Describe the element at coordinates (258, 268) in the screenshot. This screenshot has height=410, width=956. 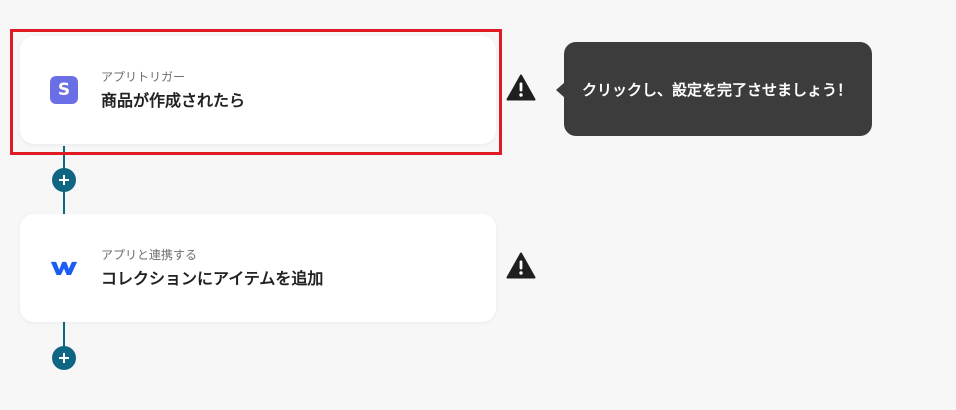
I see `step-card-action: アプリと連携する コレクションにアイテムを追加` at that location.